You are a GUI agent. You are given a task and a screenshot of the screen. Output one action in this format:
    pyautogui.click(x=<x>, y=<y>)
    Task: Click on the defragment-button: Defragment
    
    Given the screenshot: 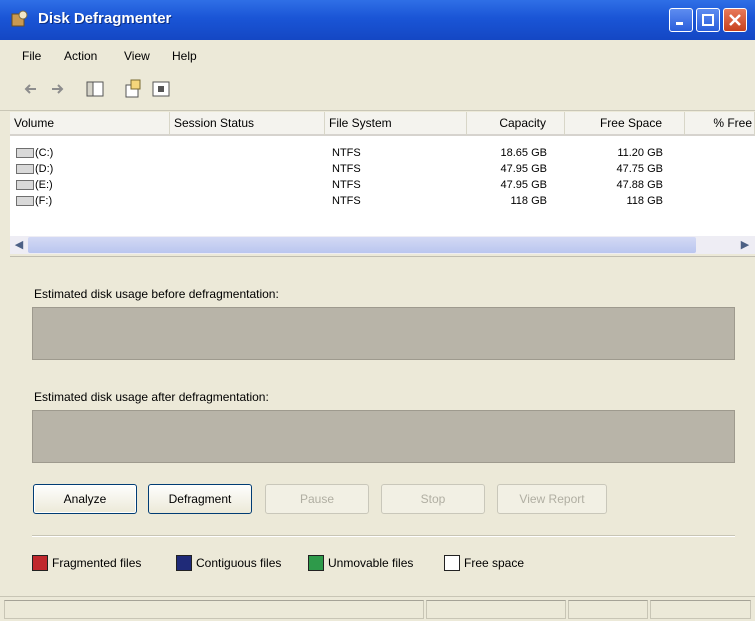 What is the action you would take?
    pyautogui.click(x=200, y=499)
    